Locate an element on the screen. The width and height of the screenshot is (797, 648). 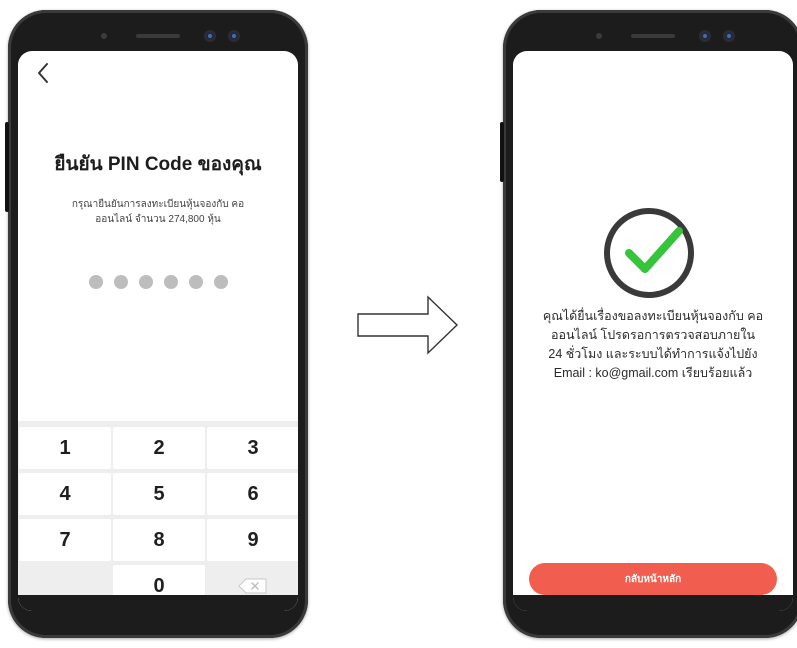
check-circle-icon is located at coordinates (649, 253).